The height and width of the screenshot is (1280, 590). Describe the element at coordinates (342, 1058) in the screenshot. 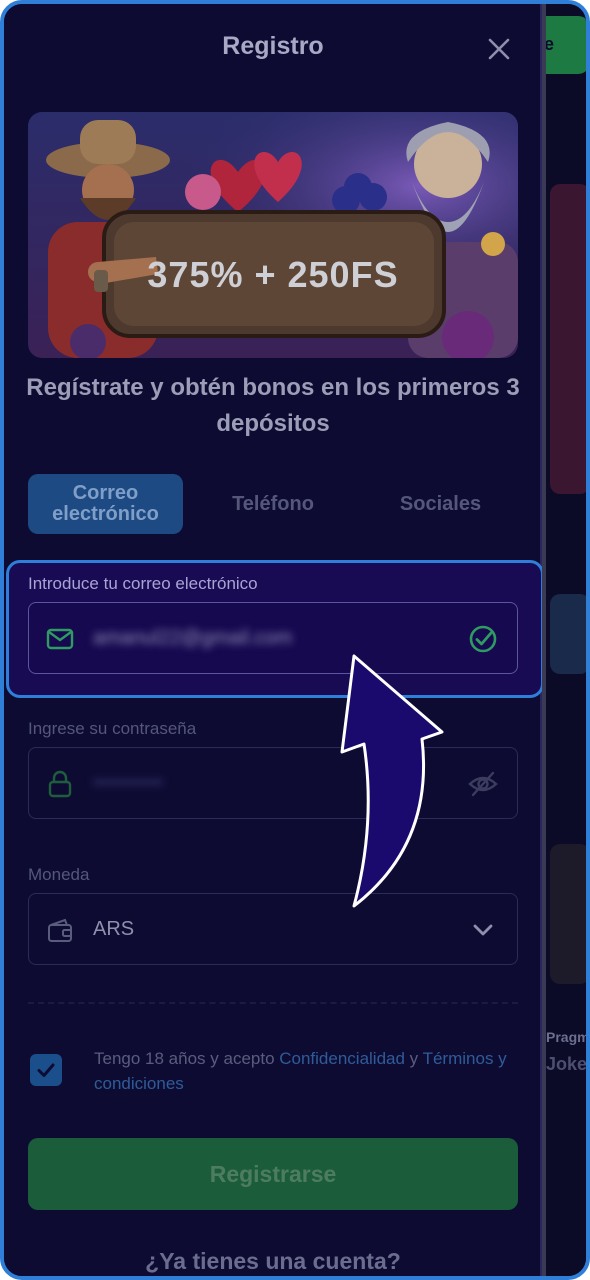

I see `privacy-link: Confidencialidad` at that location.